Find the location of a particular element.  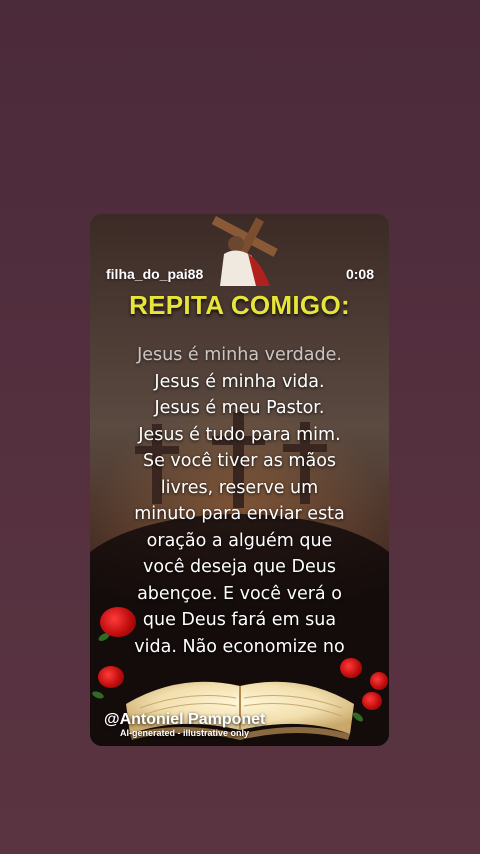

prayer-line: Jesus é tudo para mim. is located at coordinates (239, 434).